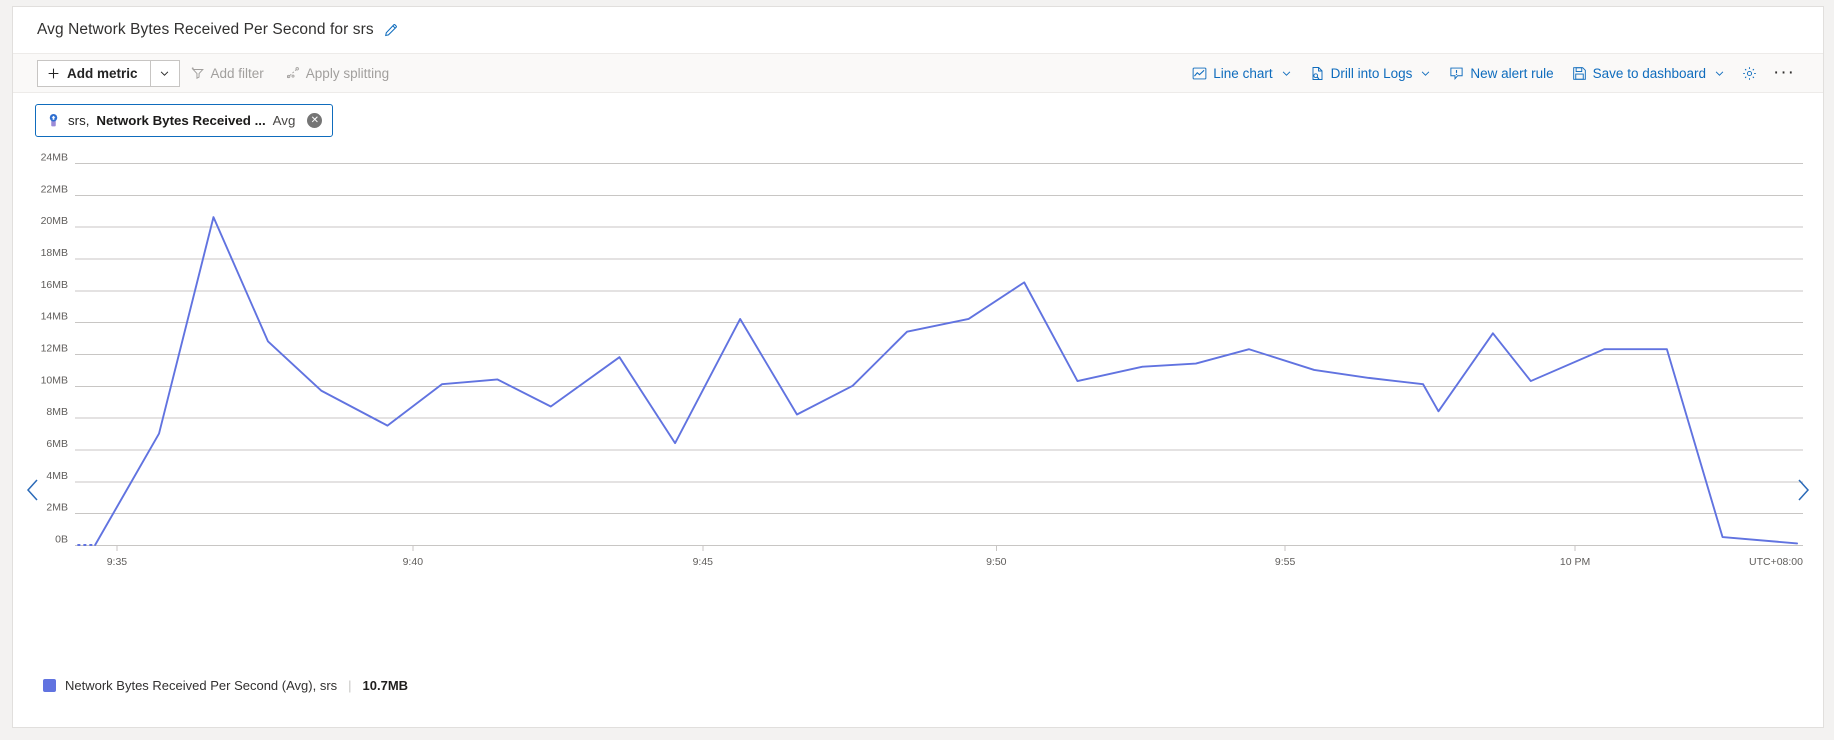 The height and width of the screenshot is (740, 1834). Describe the element at coordinates (284, 120) in the screenshot. I see `metric-pill-aggregation: Avg` at that location.